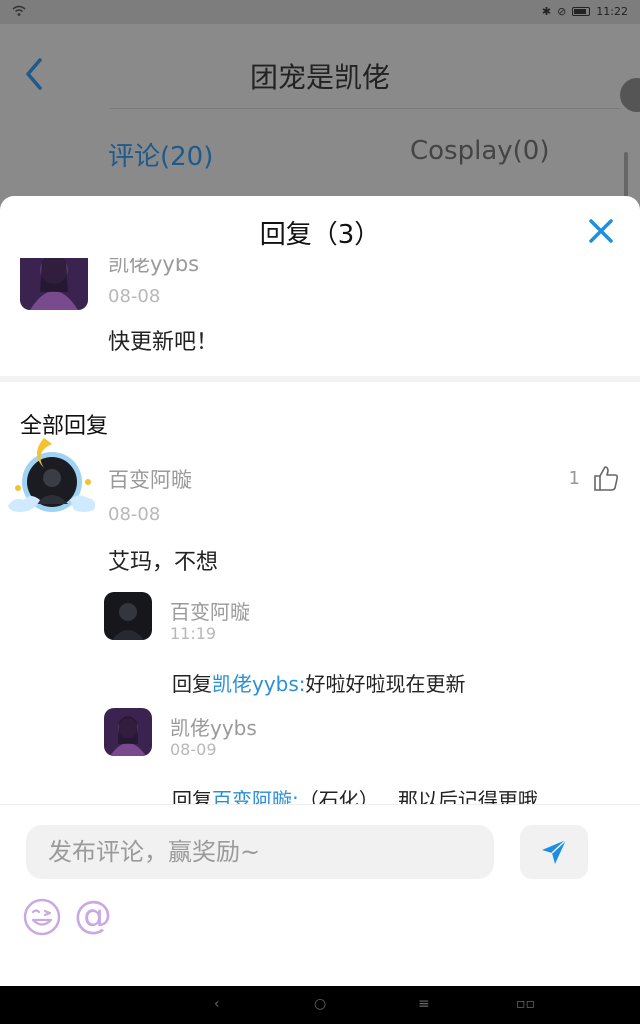  What do you see at coordinates (163, 342) in the screenshot?
I see `comment-text: 快更新吧！` at bounding box center [163, 342].